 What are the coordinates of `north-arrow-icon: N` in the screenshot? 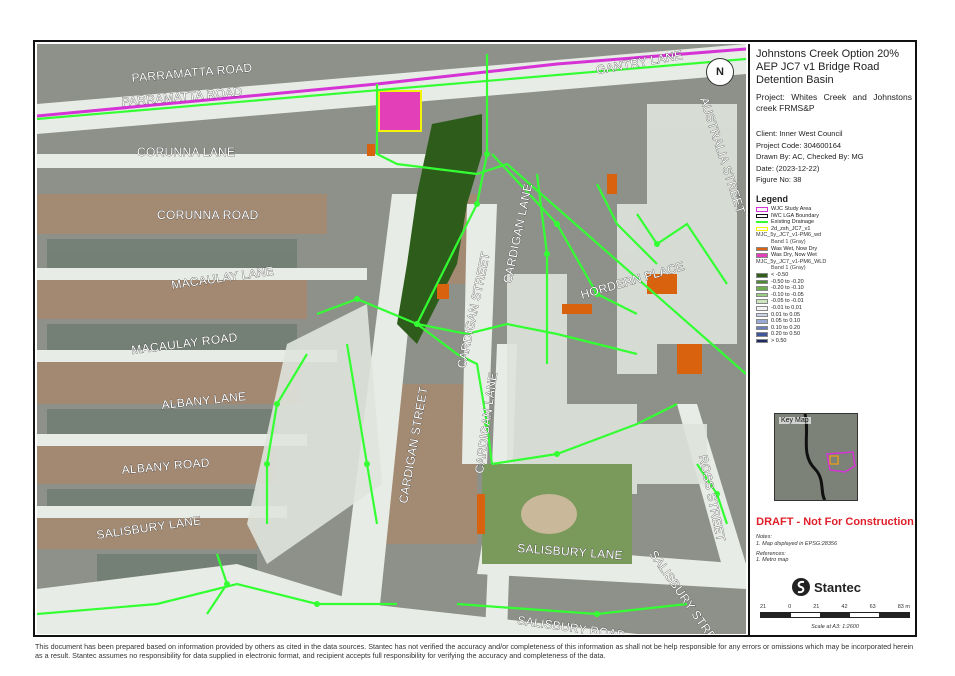 It's located at (720, 72).